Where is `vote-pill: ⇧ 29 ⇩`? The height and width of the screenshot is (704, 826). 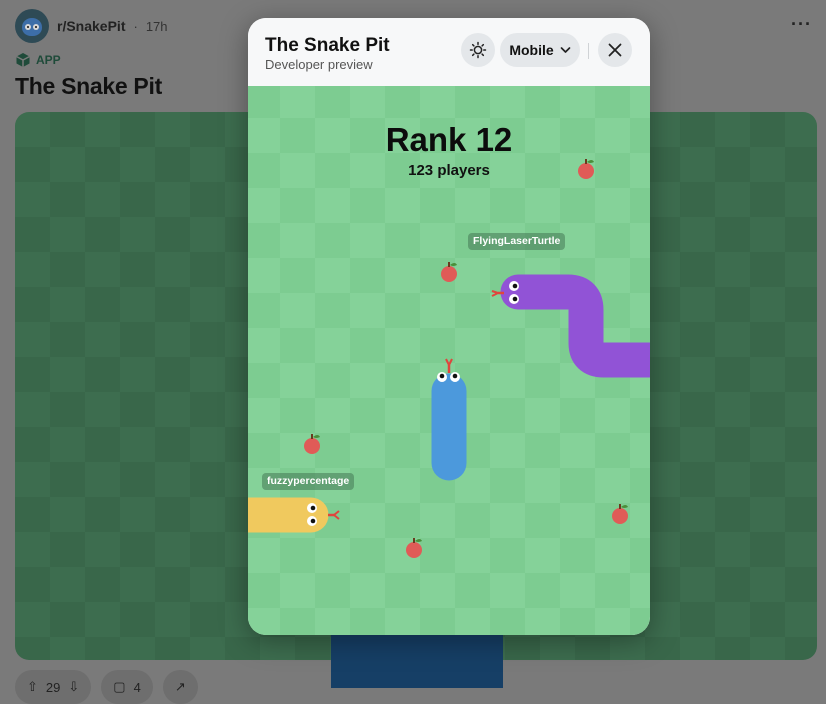 vote-pill: ⇧ 29 ⇩ is located at coordinates (53, 687).